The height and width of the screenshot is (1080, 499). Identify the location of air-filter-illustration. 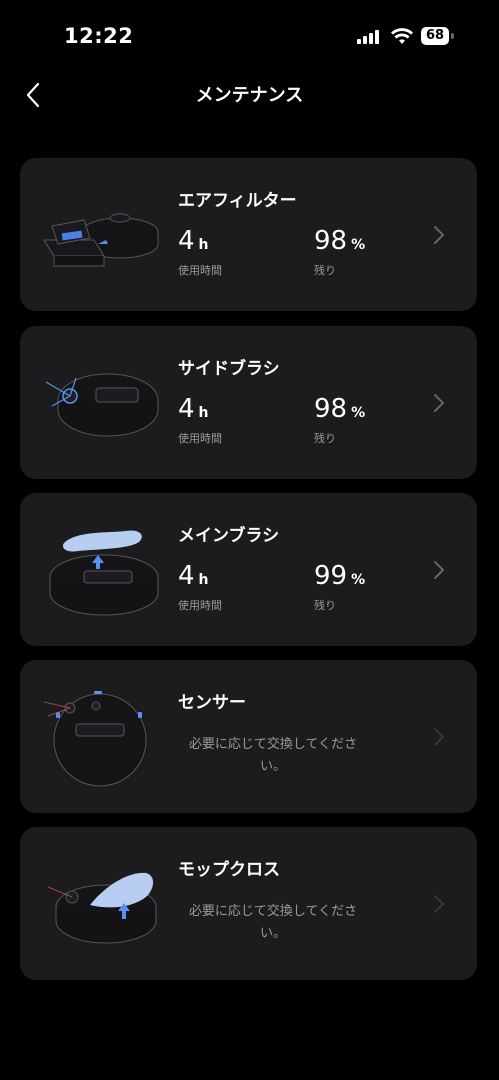
(101, 240).